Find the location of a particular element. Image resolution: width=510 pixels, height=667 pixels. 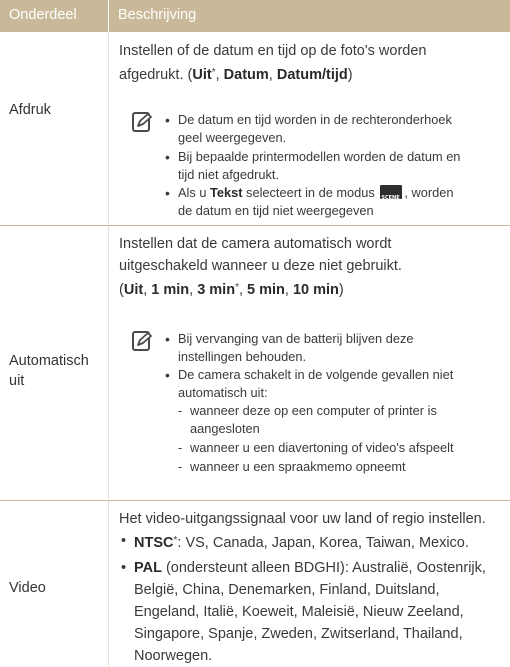

row-label-video: Video is located at coordinates (27, 588).